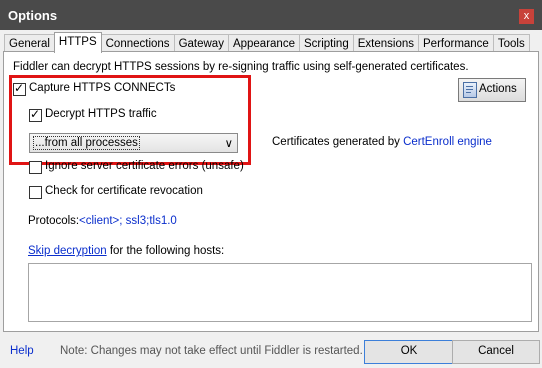  Describe the element at coordinates (496, 352) in the screenshot. I see `cancel-button: Cancel` at that location.